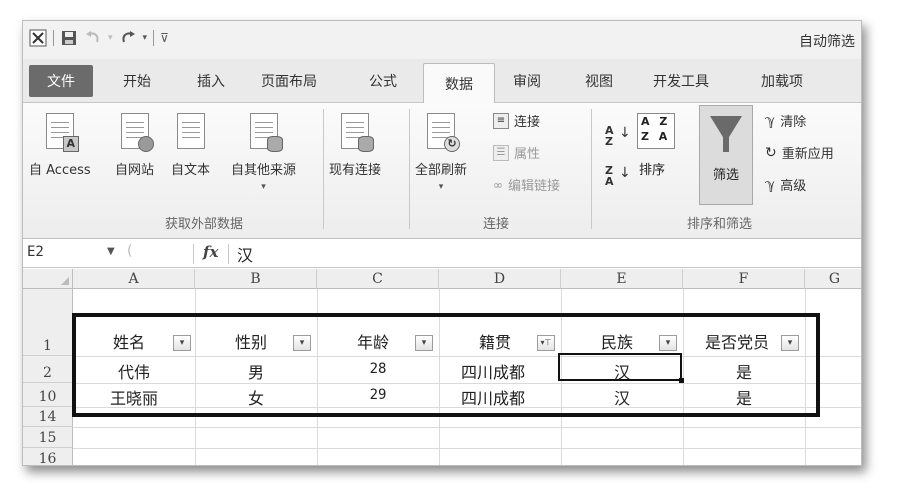 The width and height of the screenshot is (899, 496). I want to click on cell-d2: 四川成都, so click(494, 371).